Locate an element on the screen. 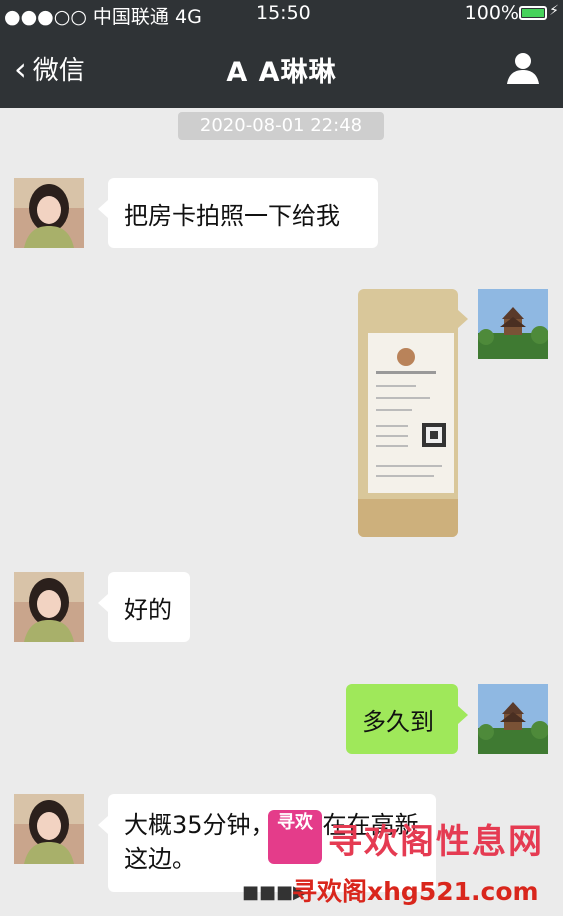  message-timestamp: 2020-08-01 22:48 is located at coordinates (281, 126).